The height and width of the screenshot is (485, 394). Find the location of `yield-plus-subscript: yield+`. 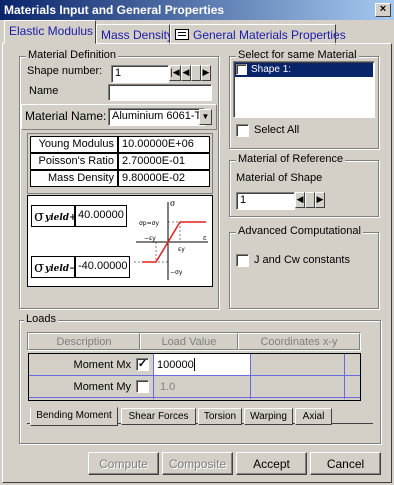

yield-plus-subscript: yield+ is located at coordinates (61, 218).